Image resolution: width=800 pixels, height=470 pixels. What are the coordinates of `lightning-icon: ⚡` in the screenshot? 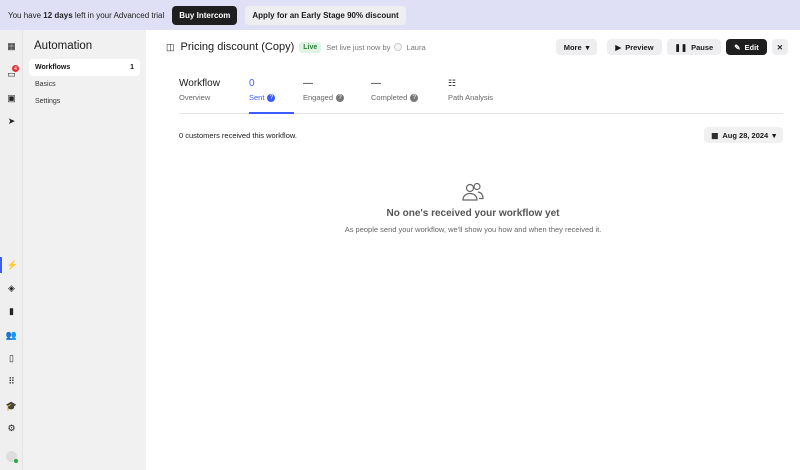 It's located at (11, 265).